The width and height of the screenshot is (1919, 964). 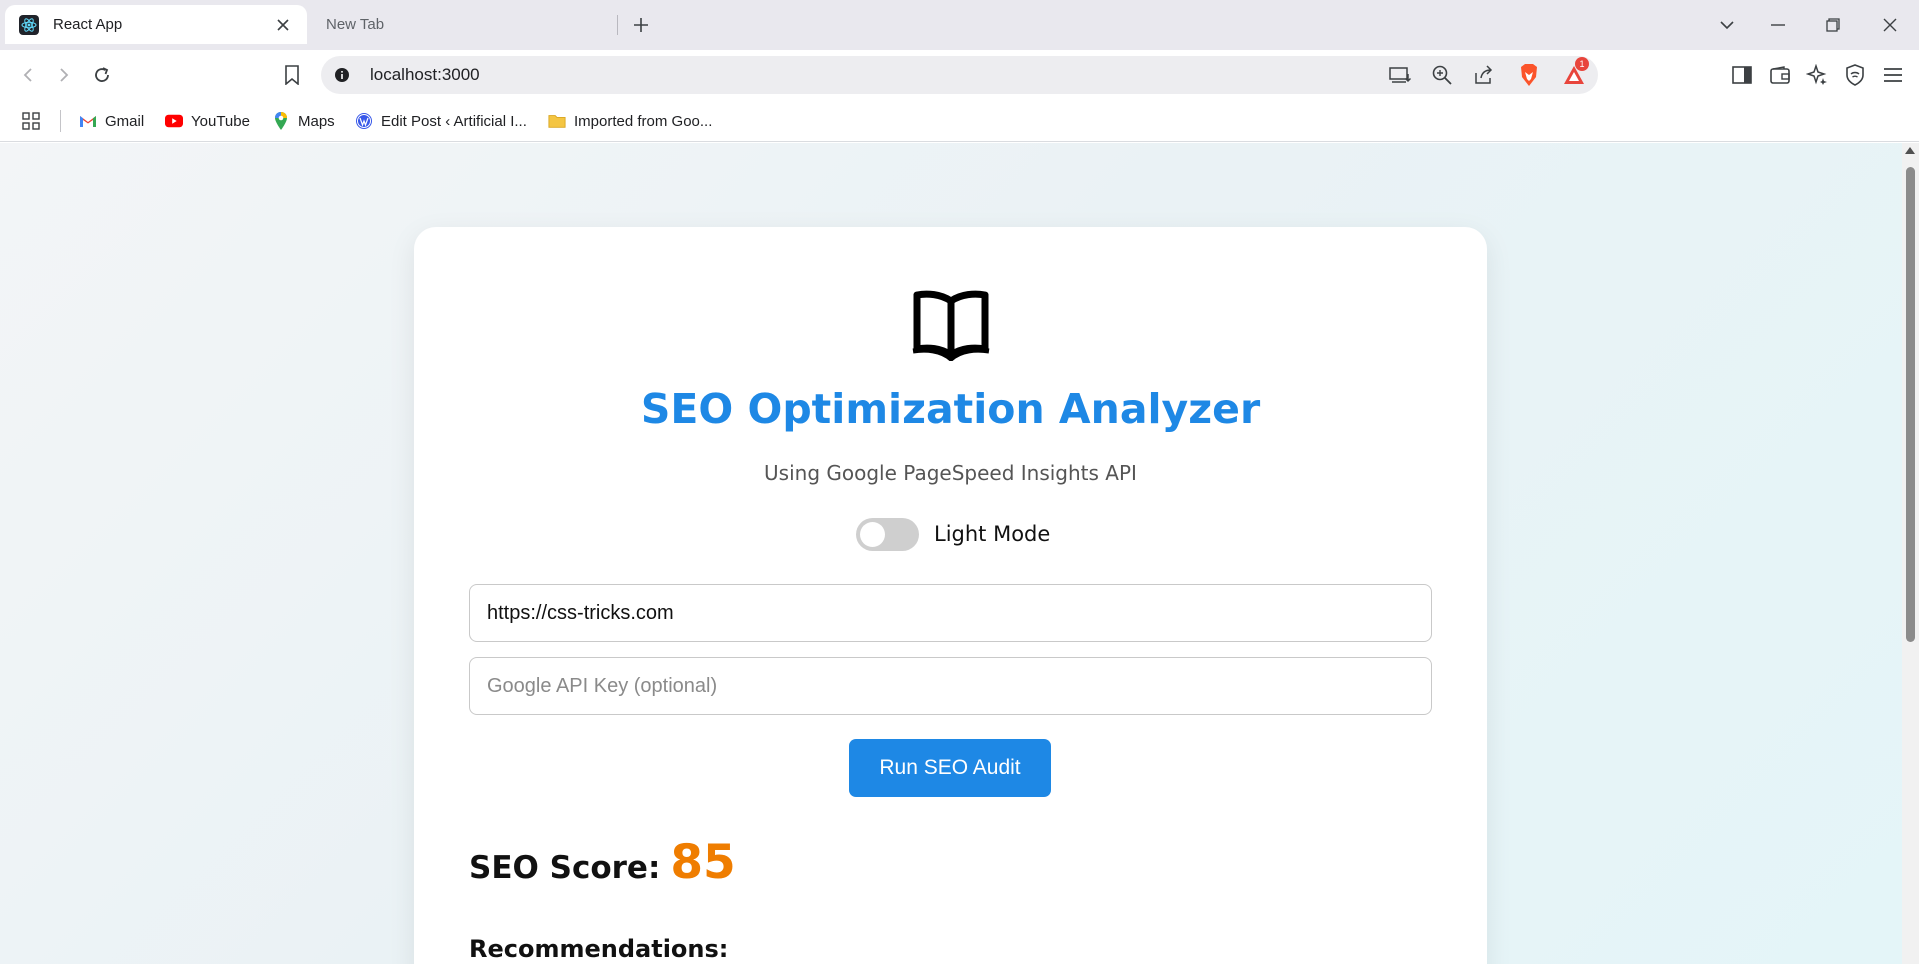 I want to click on bookmark-youtube: YouTube, so click(x=207, y=121).